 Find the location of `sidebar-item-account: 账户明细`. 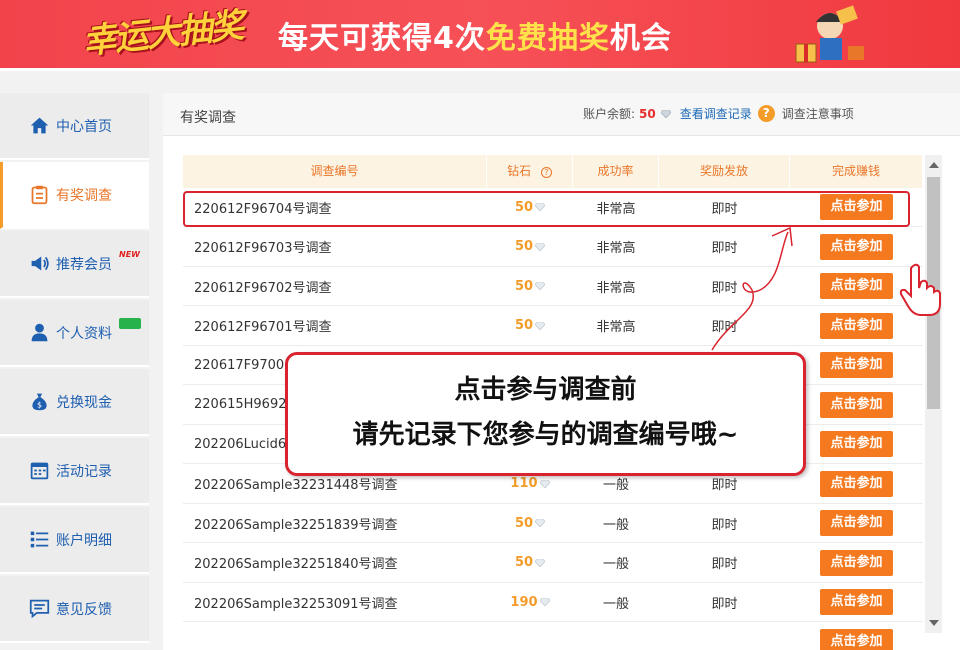

sidebar-item-account: 账户明细 is located at coordinates (74, 540).